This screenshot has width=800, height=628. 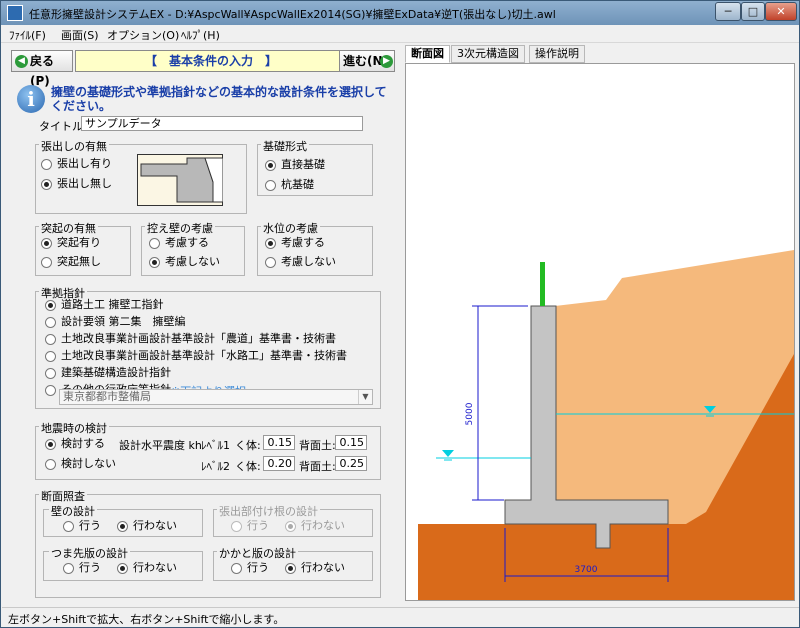 I want to click on next-button: 進む(N) ▶, so click(x=367, y=61).